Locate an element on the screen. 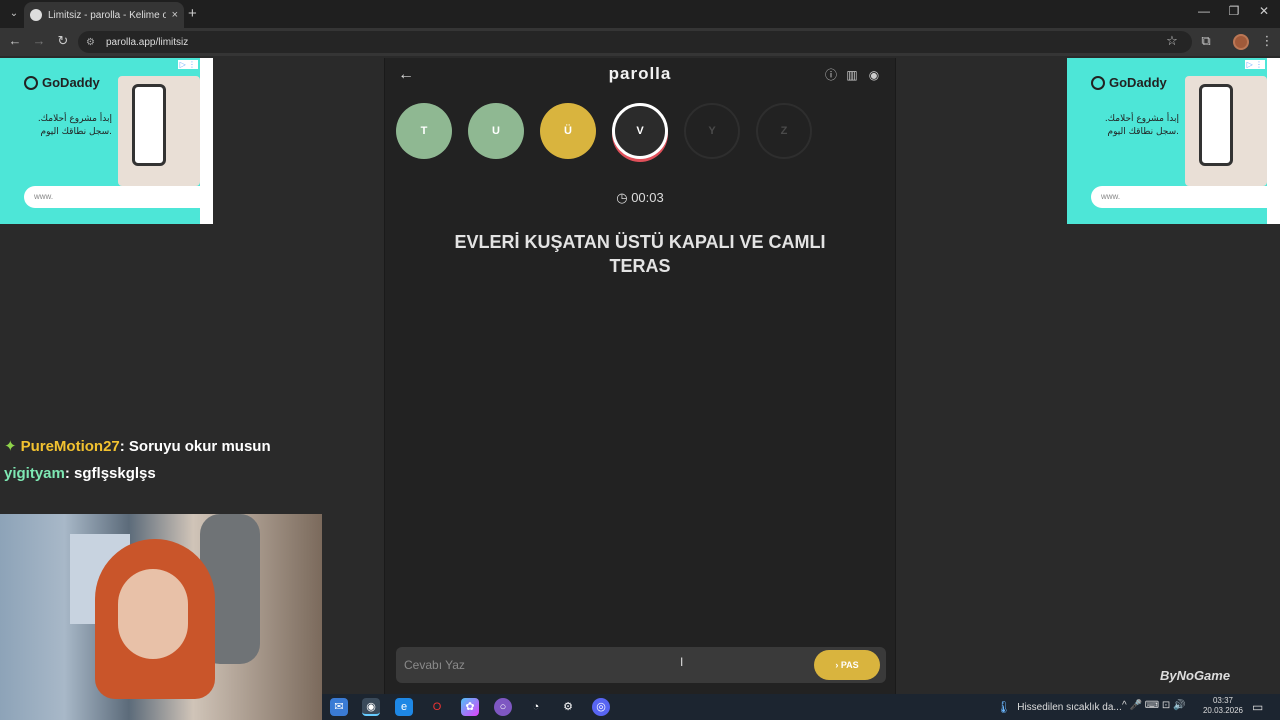  letter-circle: Y is located at coordinates (712, 131).